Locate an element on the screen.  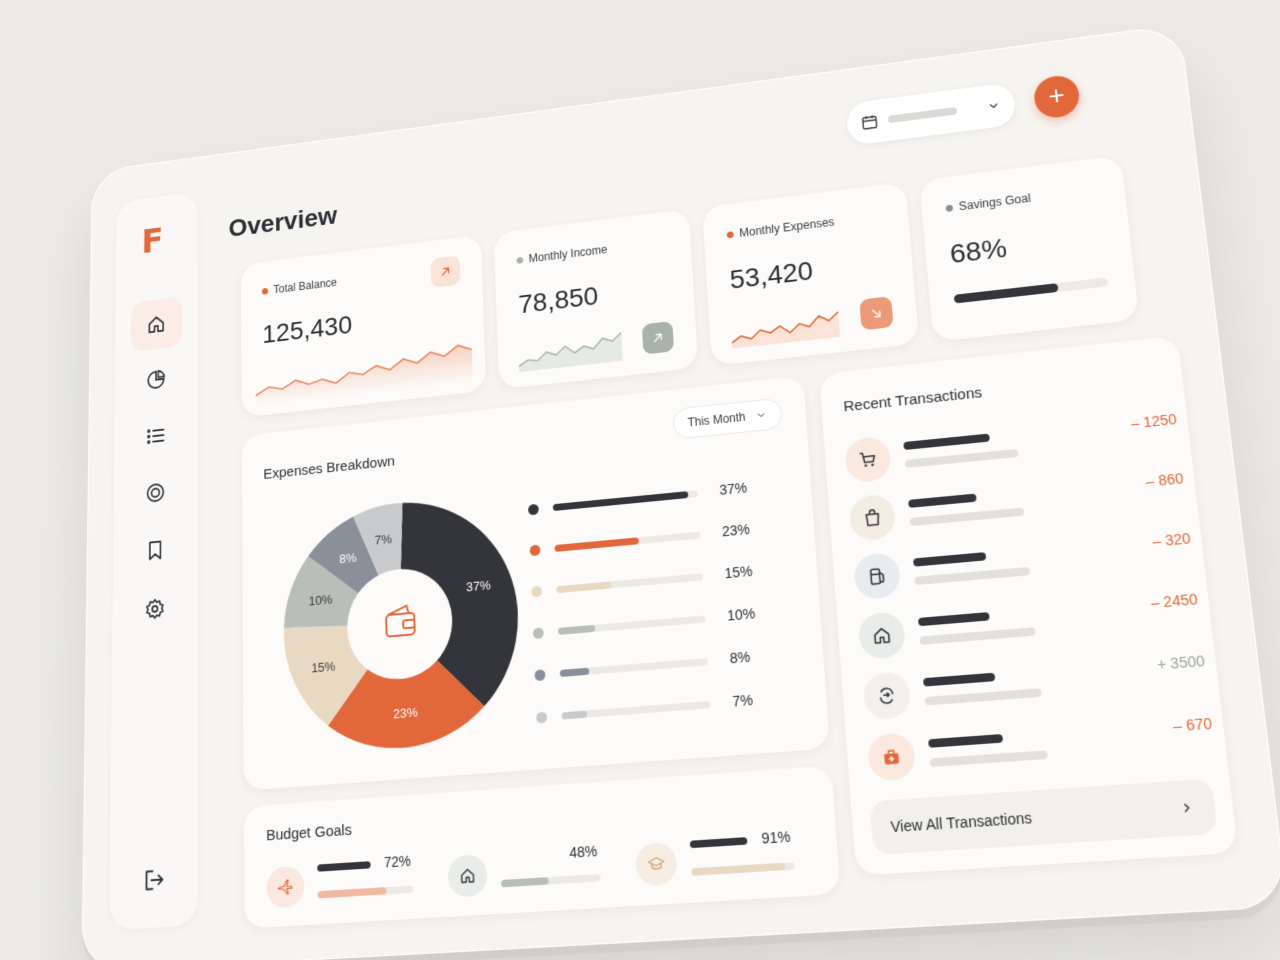
chevron-down-icon is located at coordinates (761, 415).